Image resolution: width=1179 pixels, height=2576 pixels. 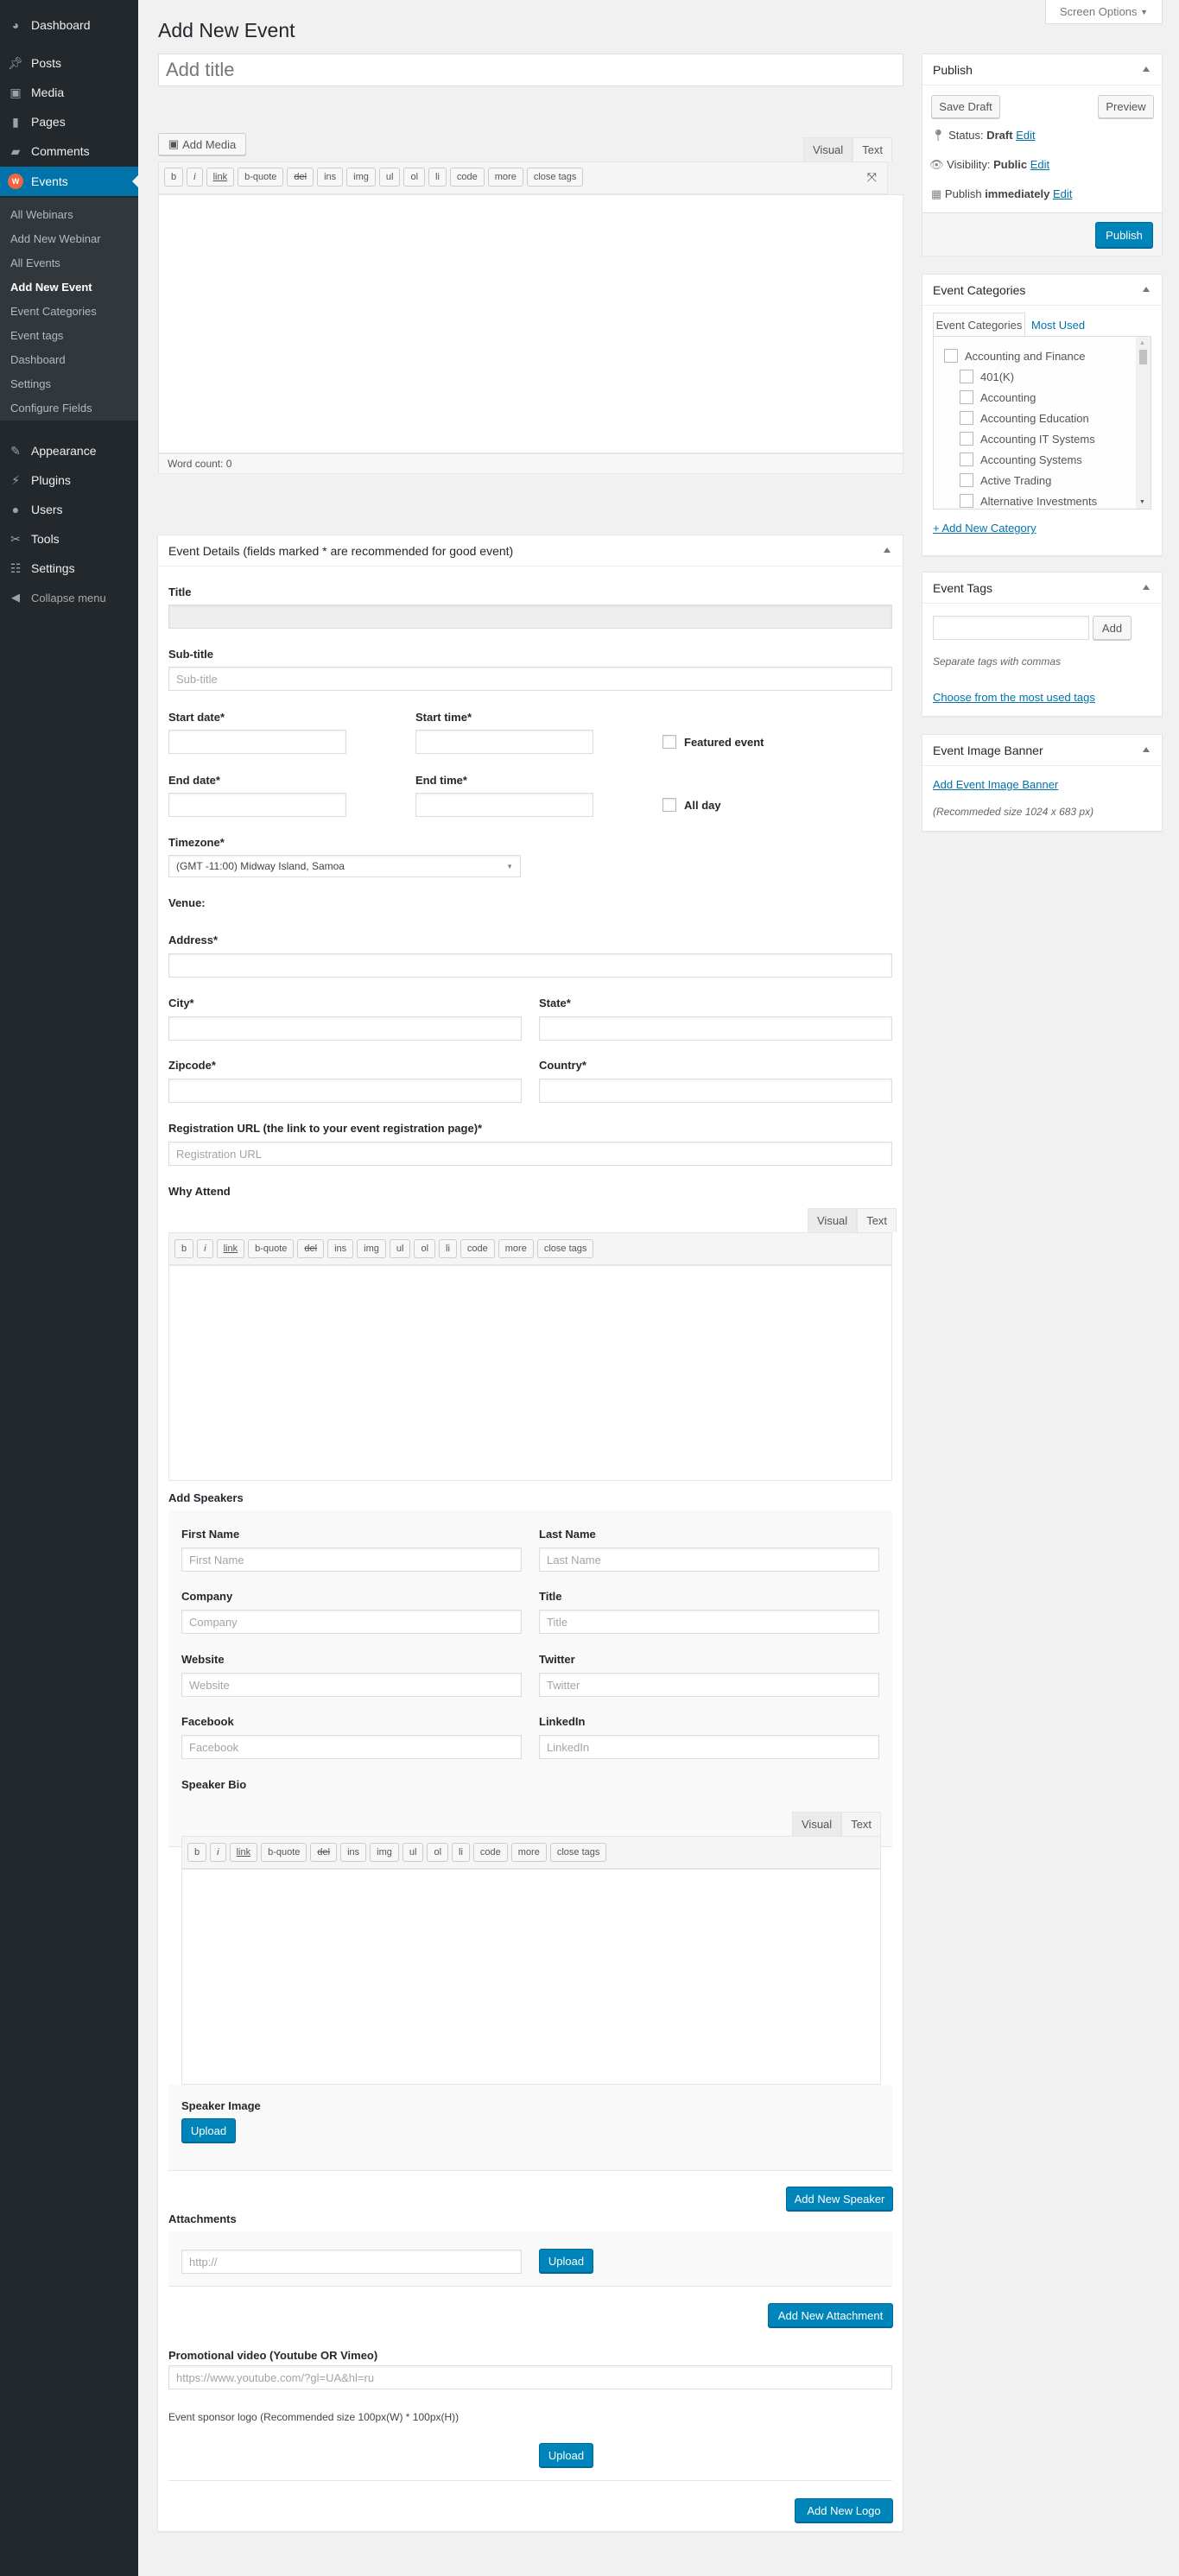 What do you see at coordinates (566, 2261) in the screenshot?
I see `attachment-upload-button: Upload` at bounding box center [566, 2261].